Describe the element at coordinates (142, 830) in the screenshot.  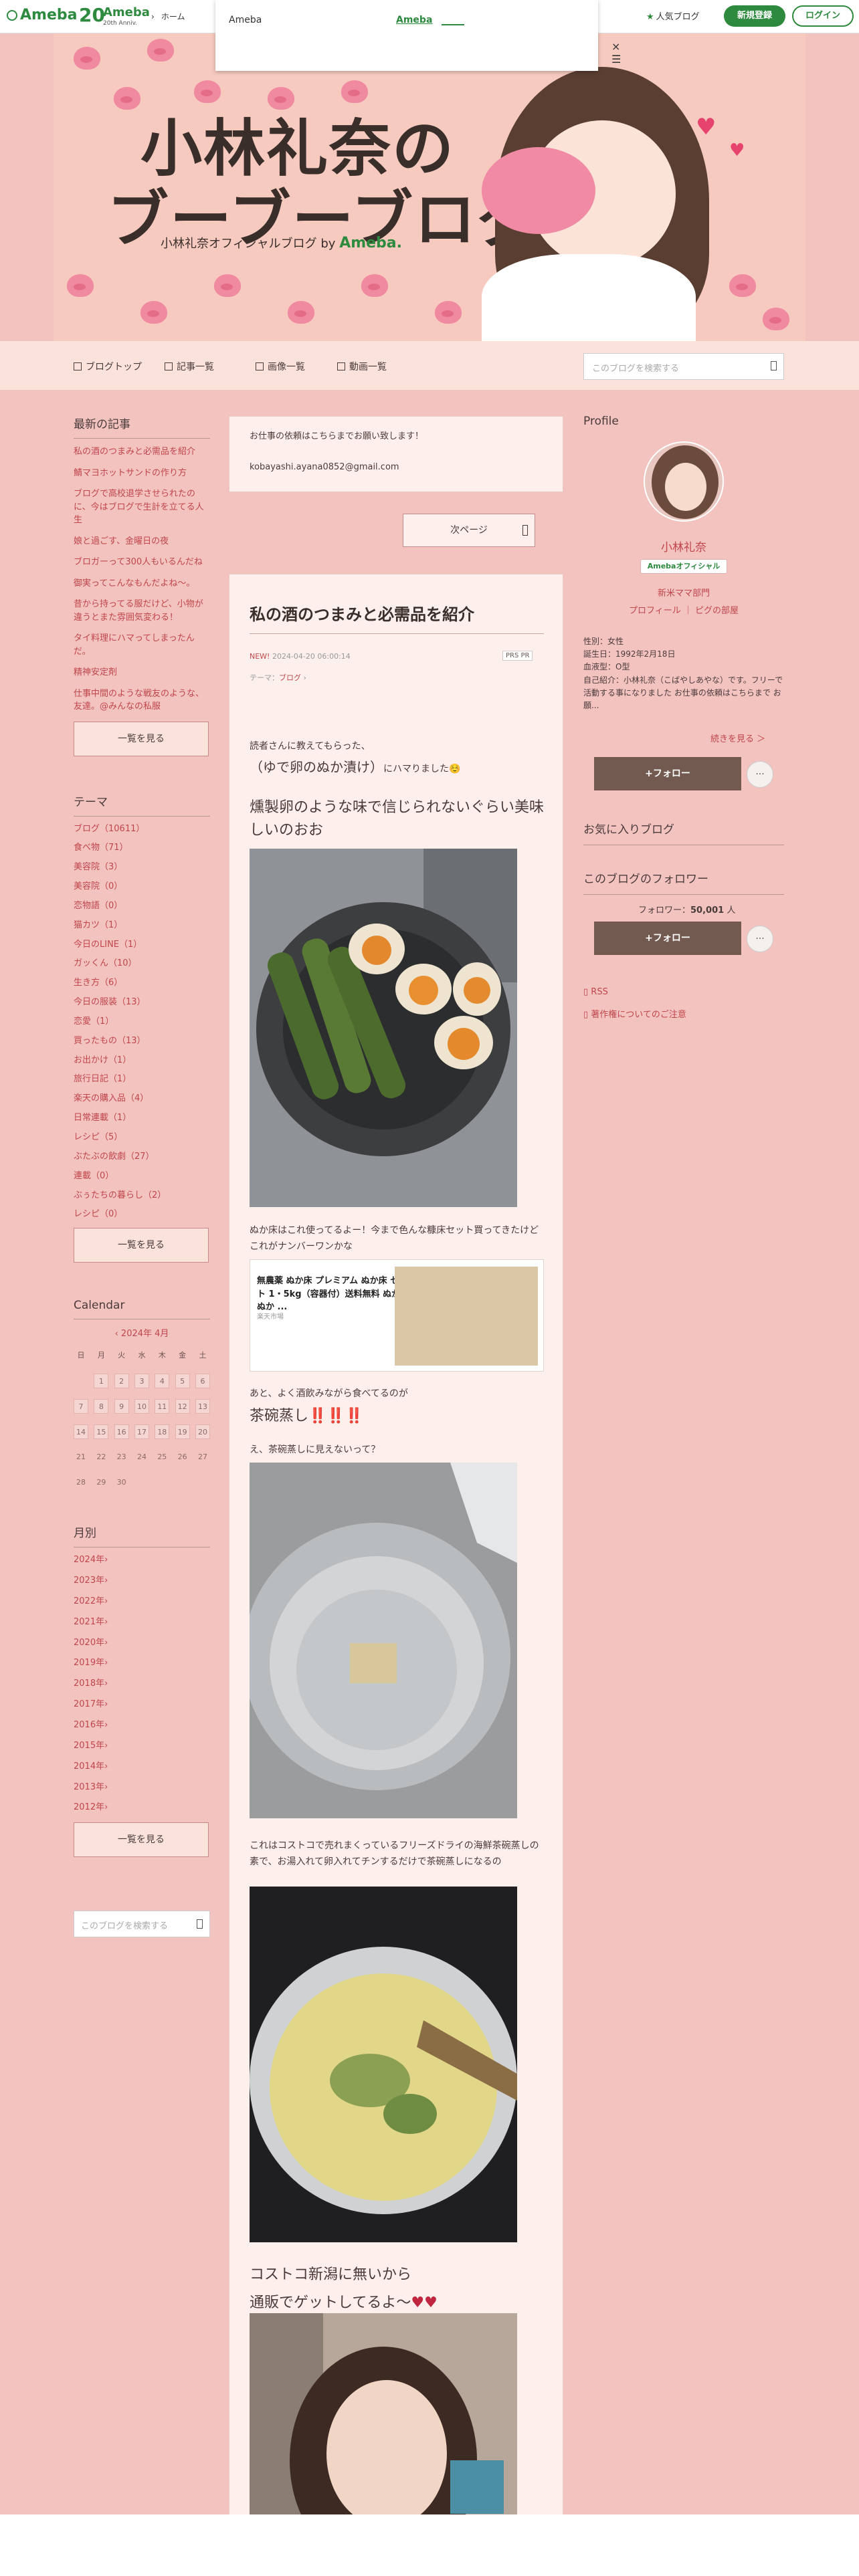
I see `theme-link: ブログ（10611）` at that location.